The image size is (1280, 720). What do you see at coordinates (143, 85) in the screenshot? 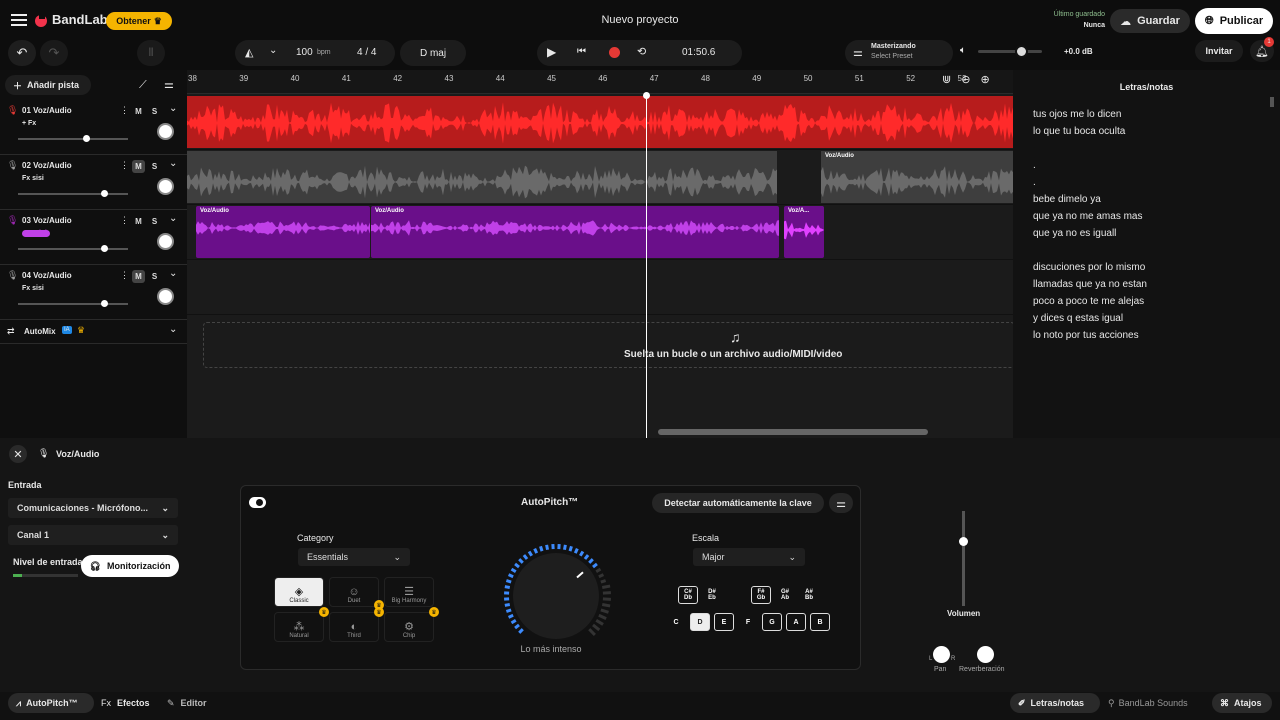
I see `wand-icon: ⟋` at bounding box center [143, 85].